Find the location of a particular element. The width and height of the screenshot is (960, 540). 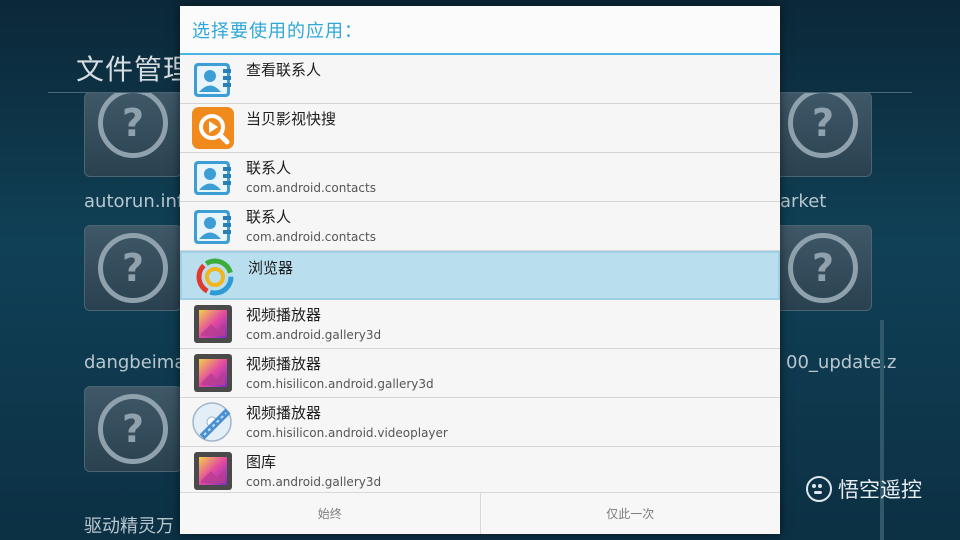

file-tile-driver: ? is located at coordinates (133, 429).